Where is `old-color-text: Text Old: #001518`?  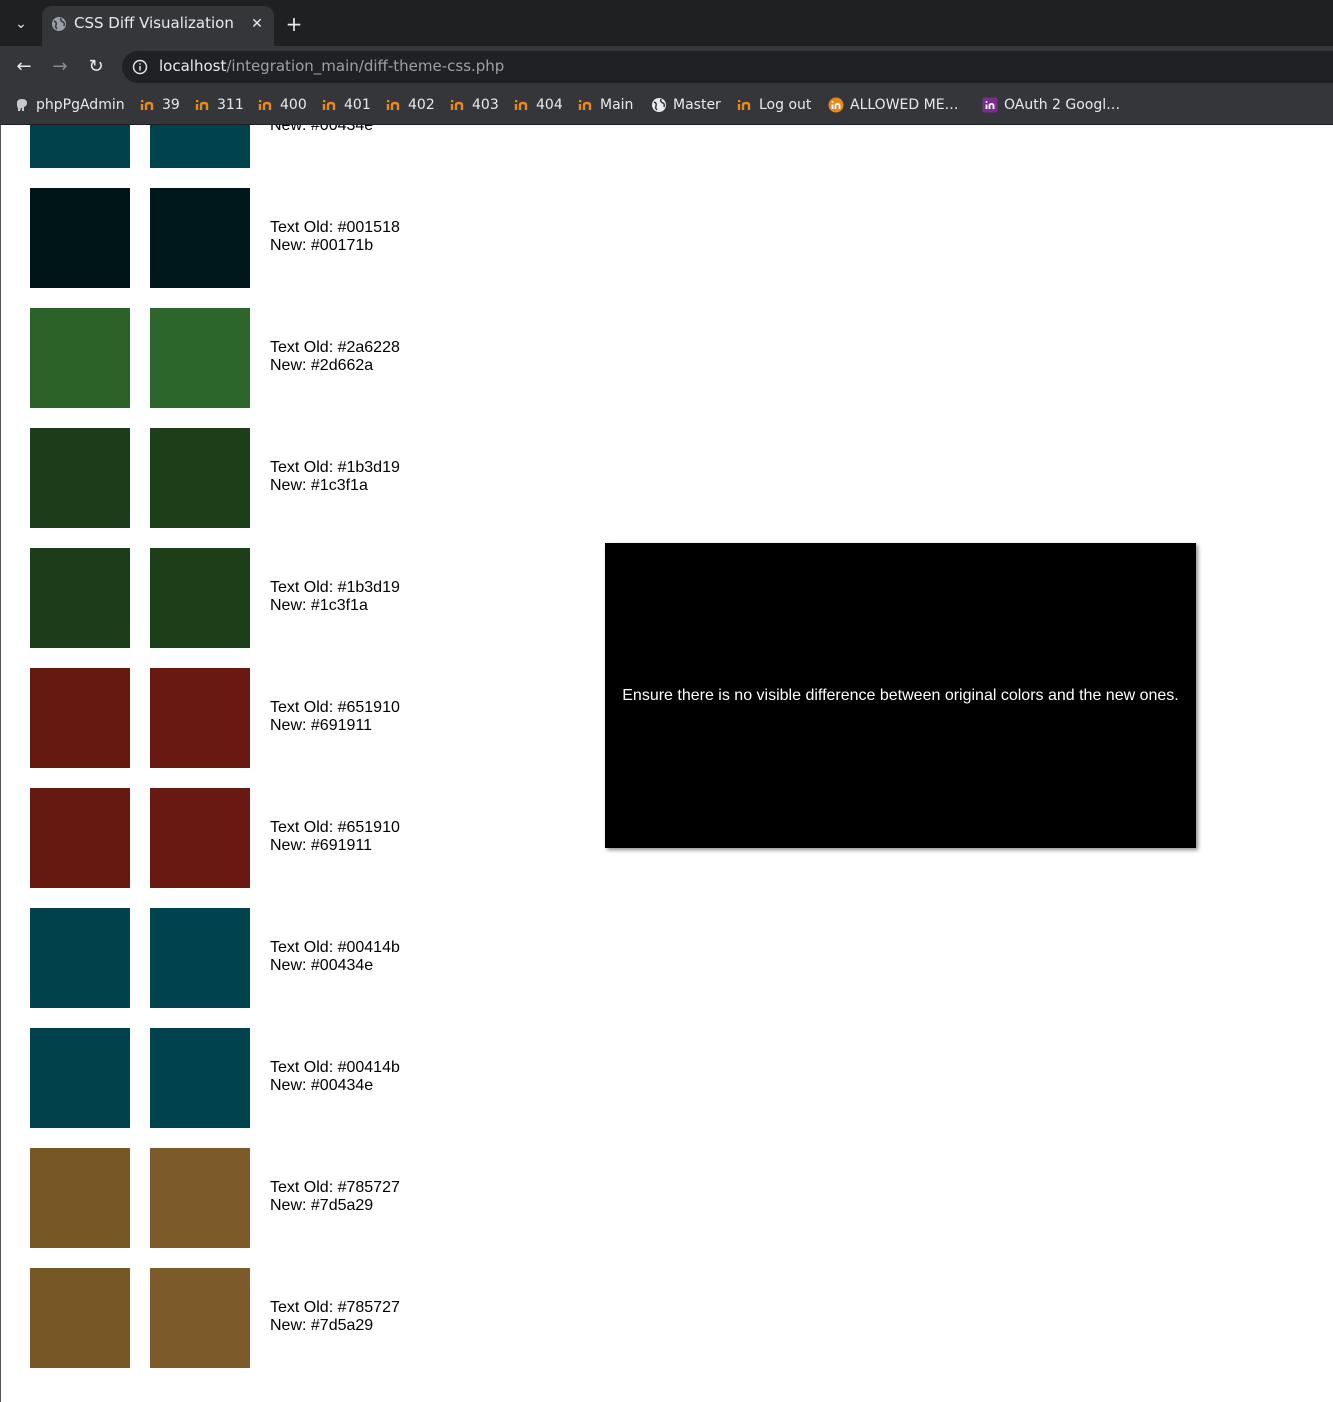
old-color-text: Text Old: #001518 is located at coordinates (335, 227).